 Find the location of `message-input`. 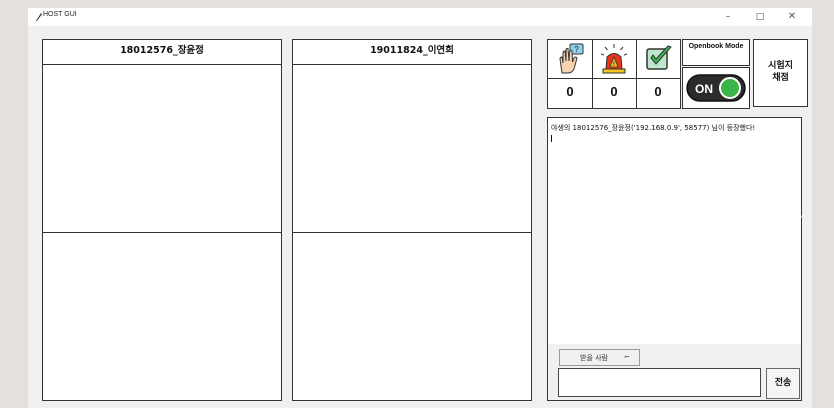

message-input is located at coordinates (659, 382).